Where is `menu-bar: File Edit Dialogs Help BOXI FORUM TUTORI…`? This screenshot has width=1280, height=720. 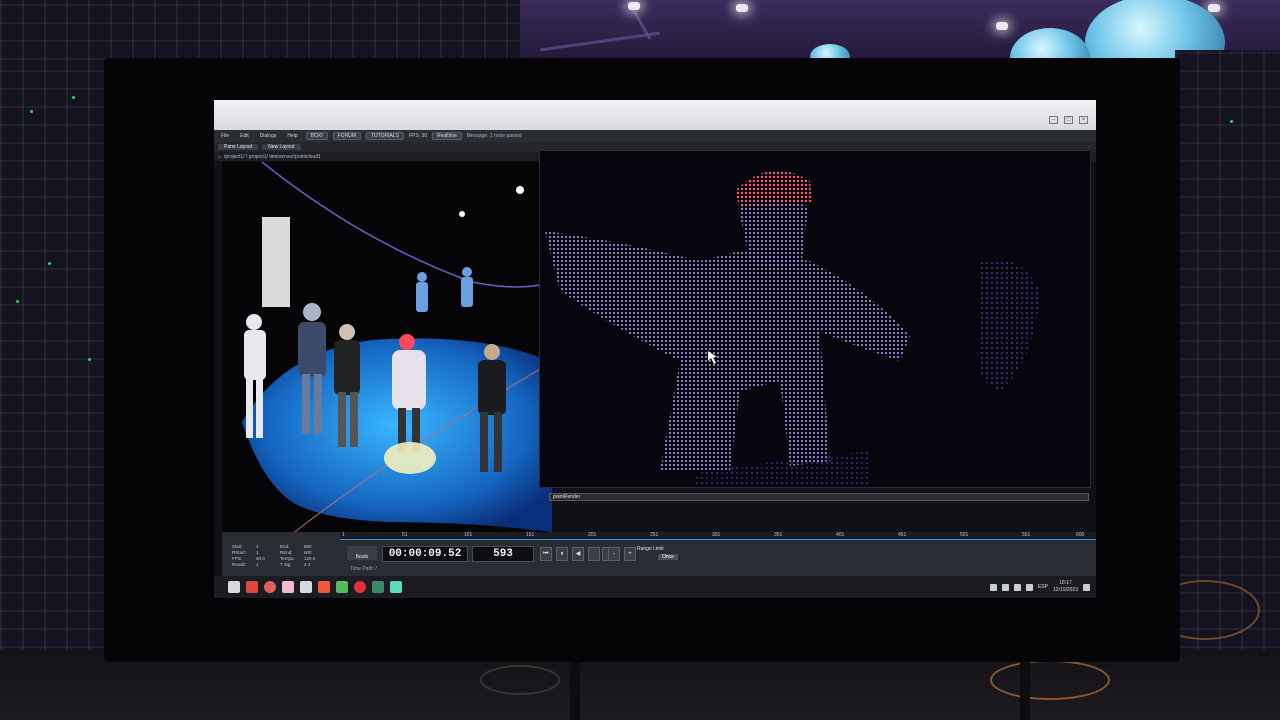 menu-bar: File Edit Dialogs Help BOXI FORUM TUTORI… is located at coordinates (655, 136).